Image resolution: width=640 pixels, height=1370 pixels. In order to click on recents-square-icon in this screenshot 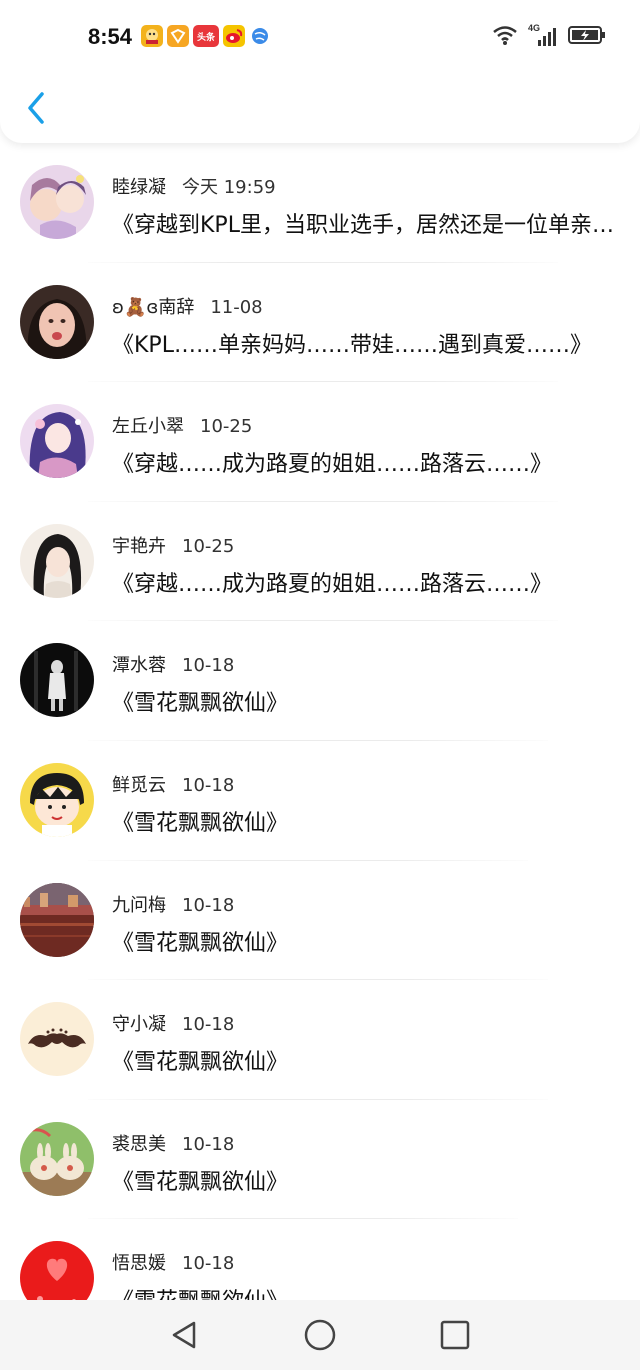, I will do `click(455, 1335)`.